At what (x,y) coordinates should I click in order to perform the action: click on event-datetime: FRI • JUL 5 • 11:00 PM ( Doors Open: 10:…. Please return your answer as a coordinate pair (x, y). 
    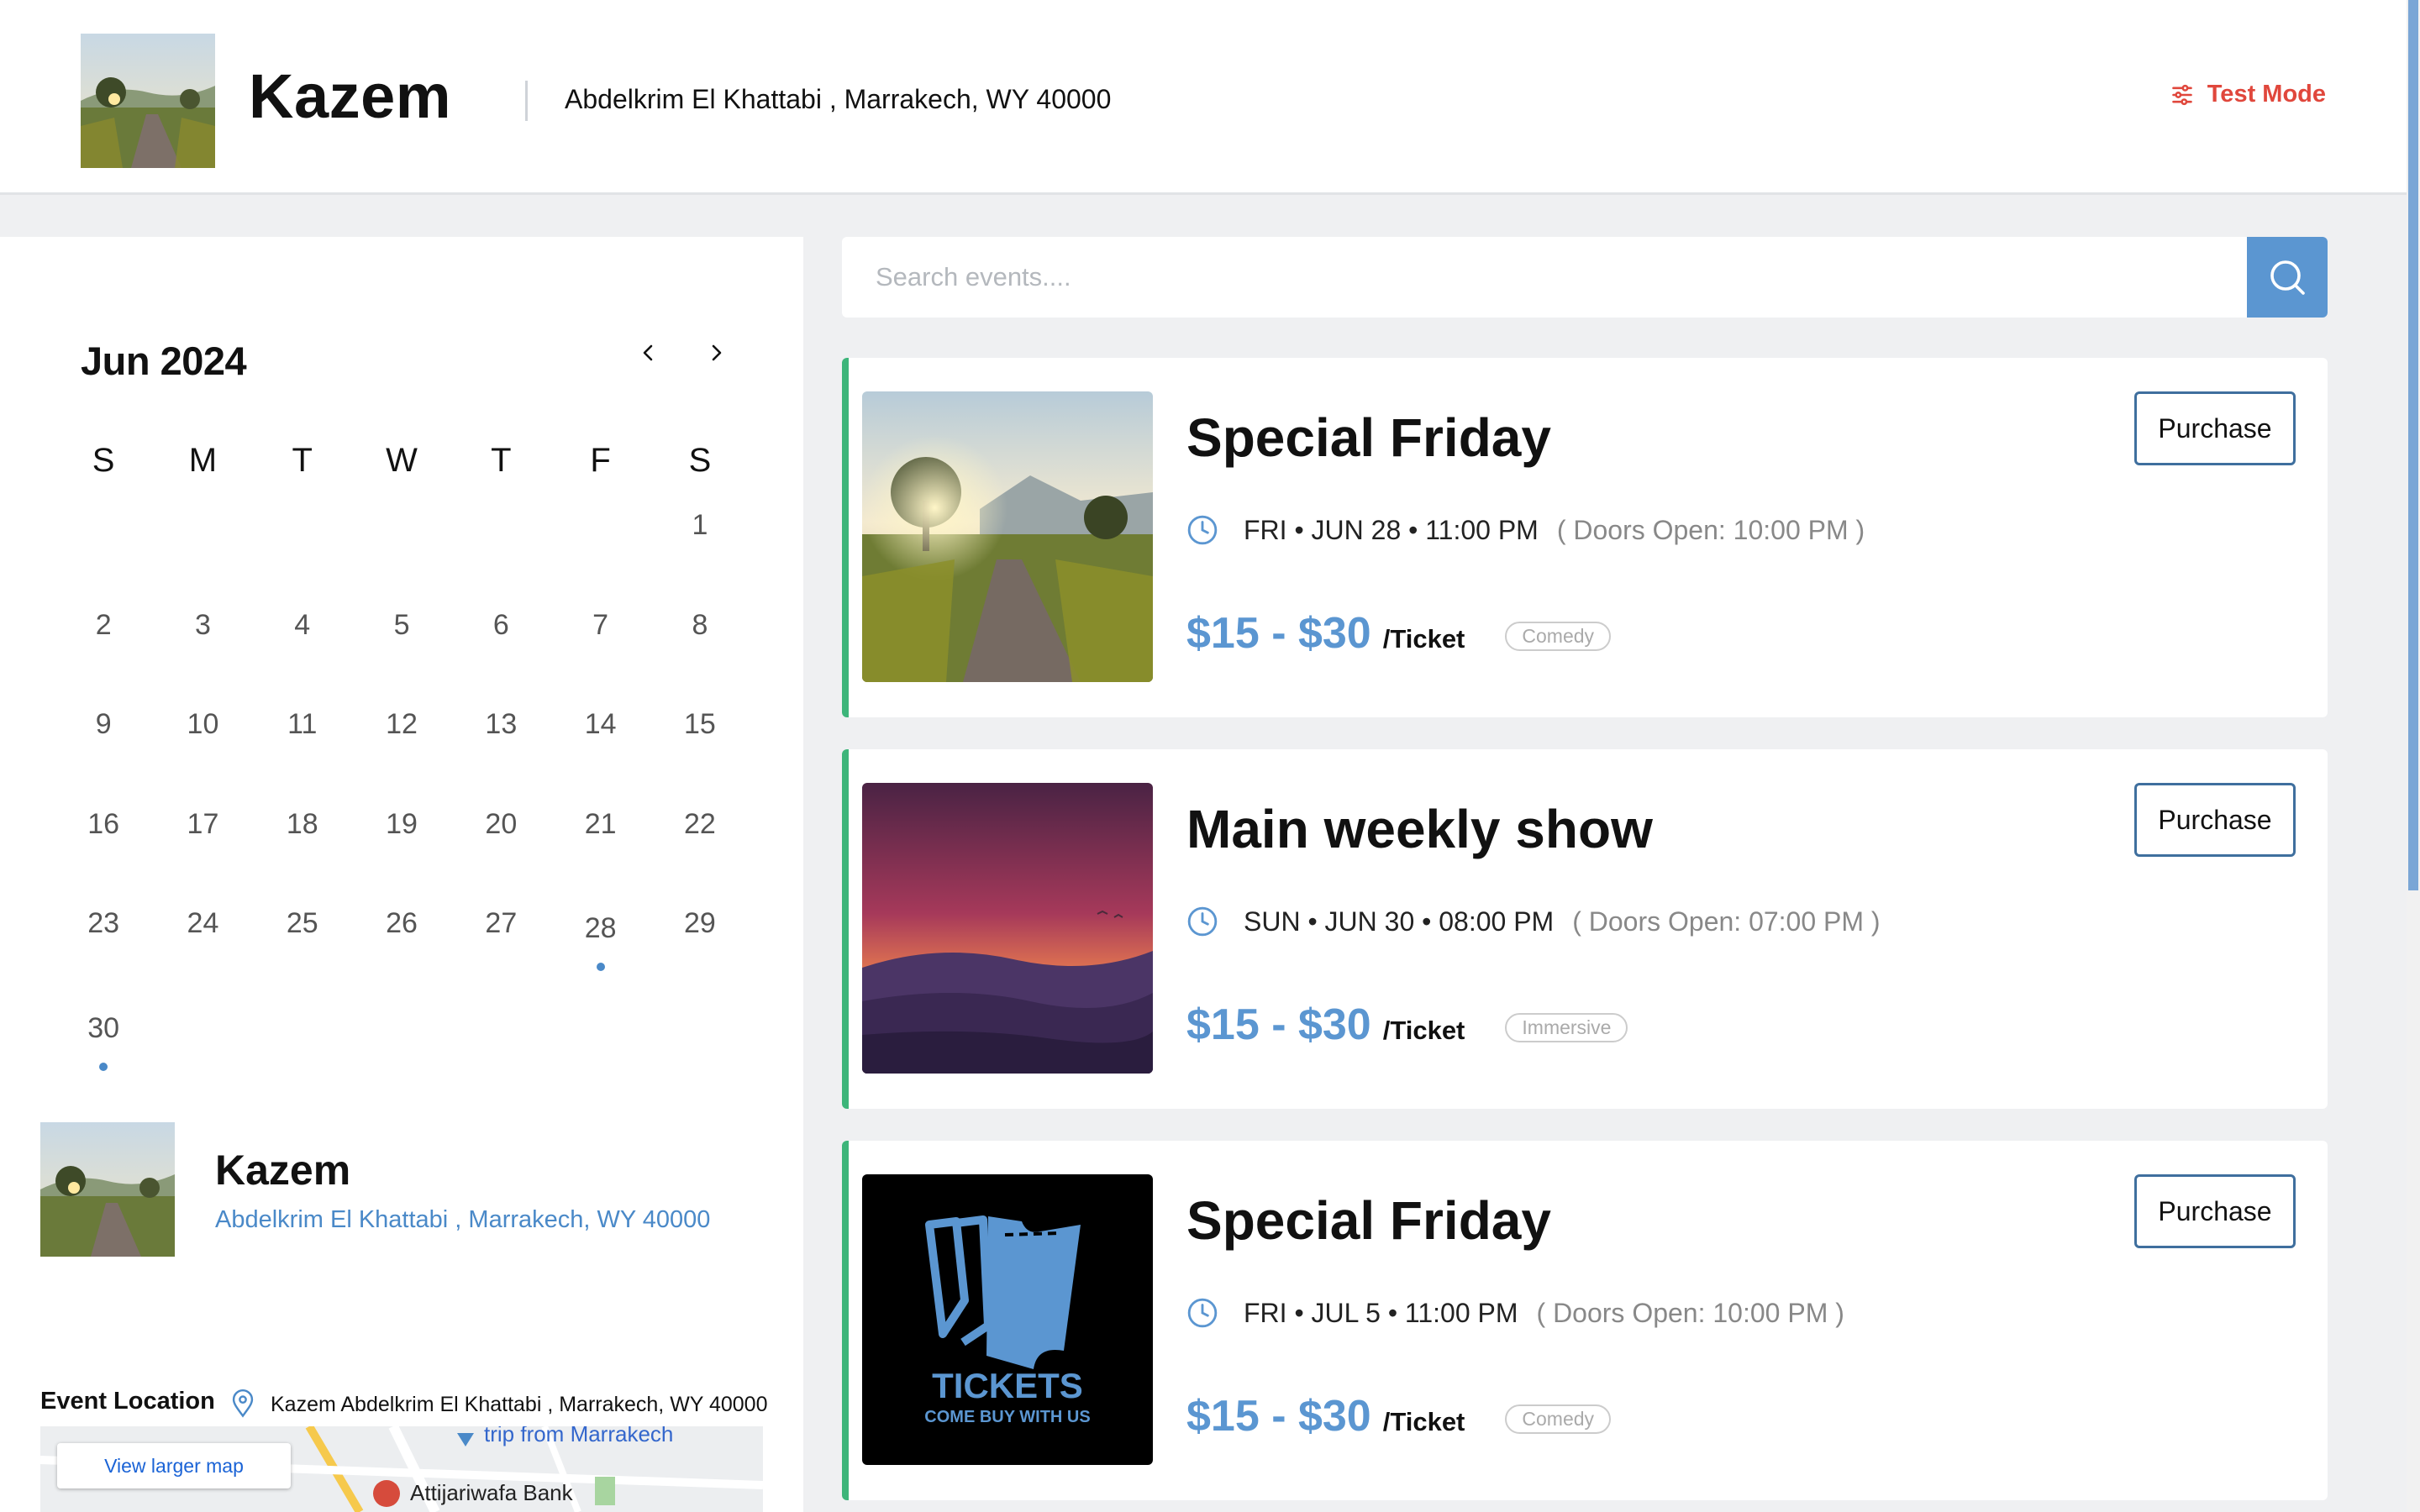
    Looking at the image, I should click on (1515, 1313).